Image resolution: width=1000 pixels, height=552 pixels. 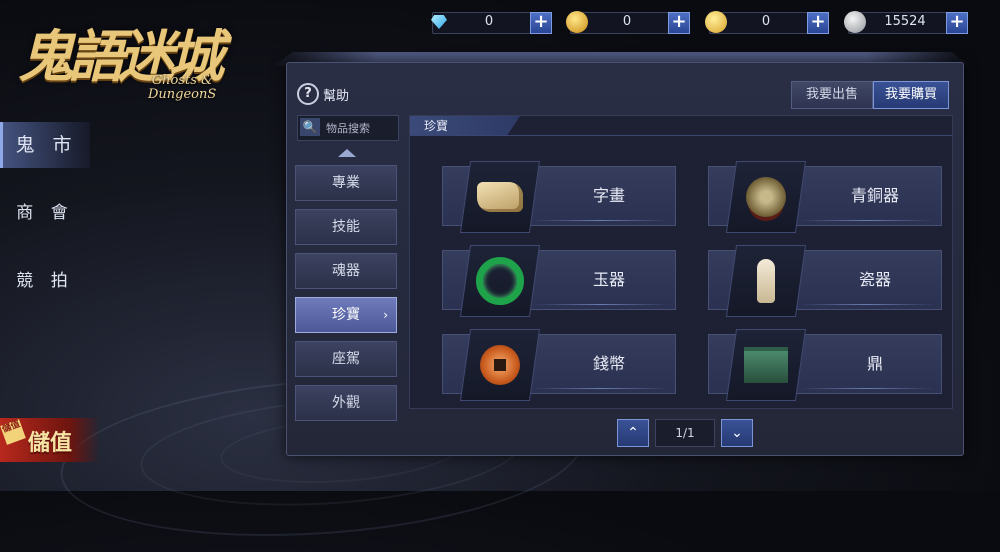 I want to click on scroll-painting-icon, so click(x=500, y=197).